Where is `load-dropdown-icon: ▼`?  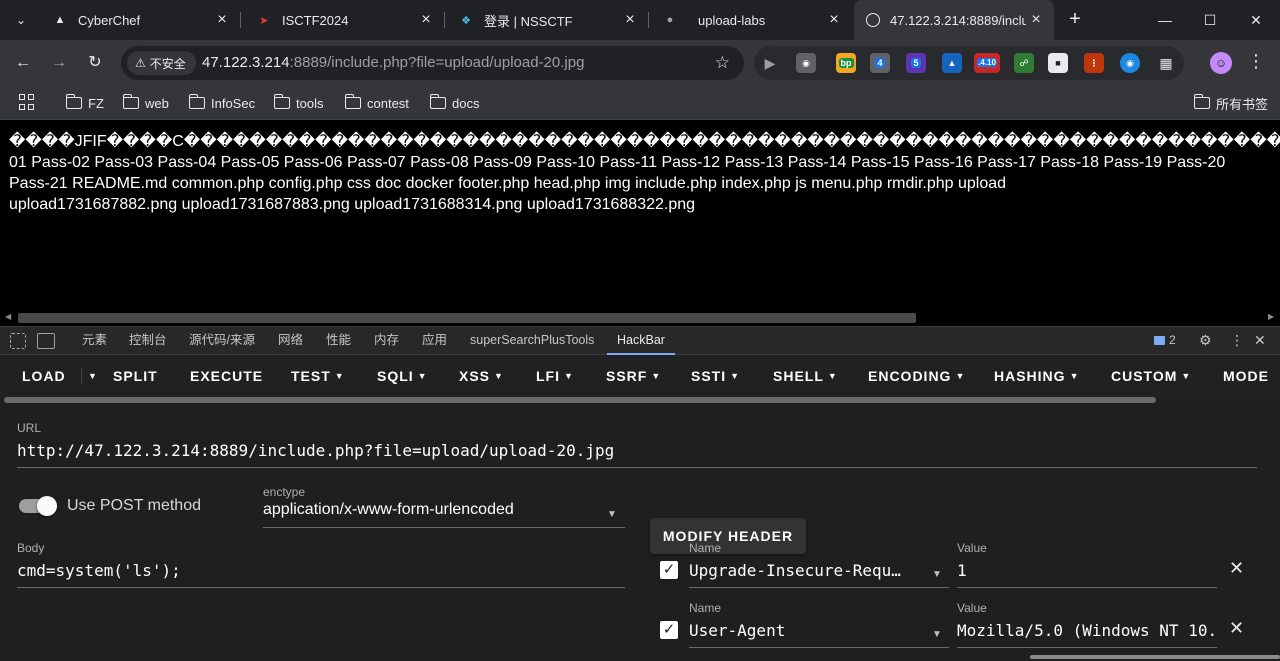
load-dropdown-icon: ▼ is located at coordinates (89, 376).